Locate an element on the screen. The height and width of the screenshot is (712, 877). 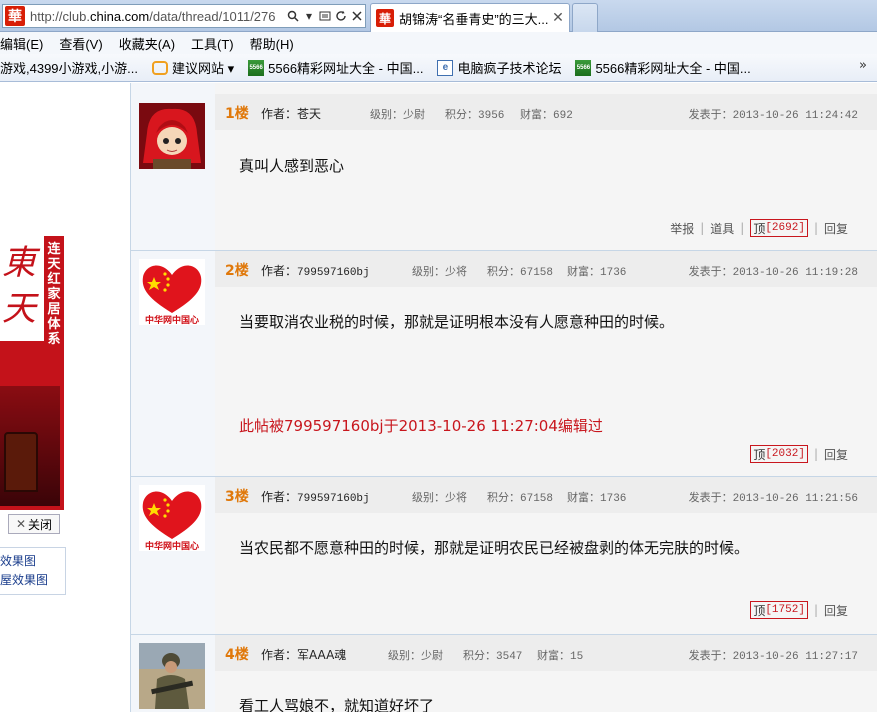
ad-close-button: ✕ 关闭 is located at coordinates (34, 524).